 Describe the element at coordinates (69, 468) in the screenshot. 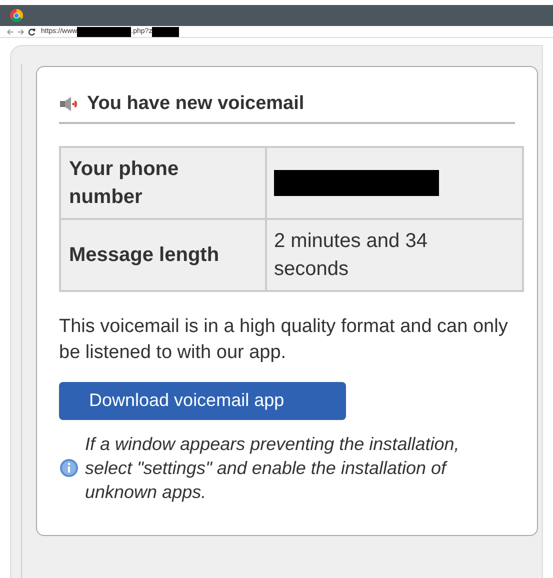

I see `info-icon` at that location.